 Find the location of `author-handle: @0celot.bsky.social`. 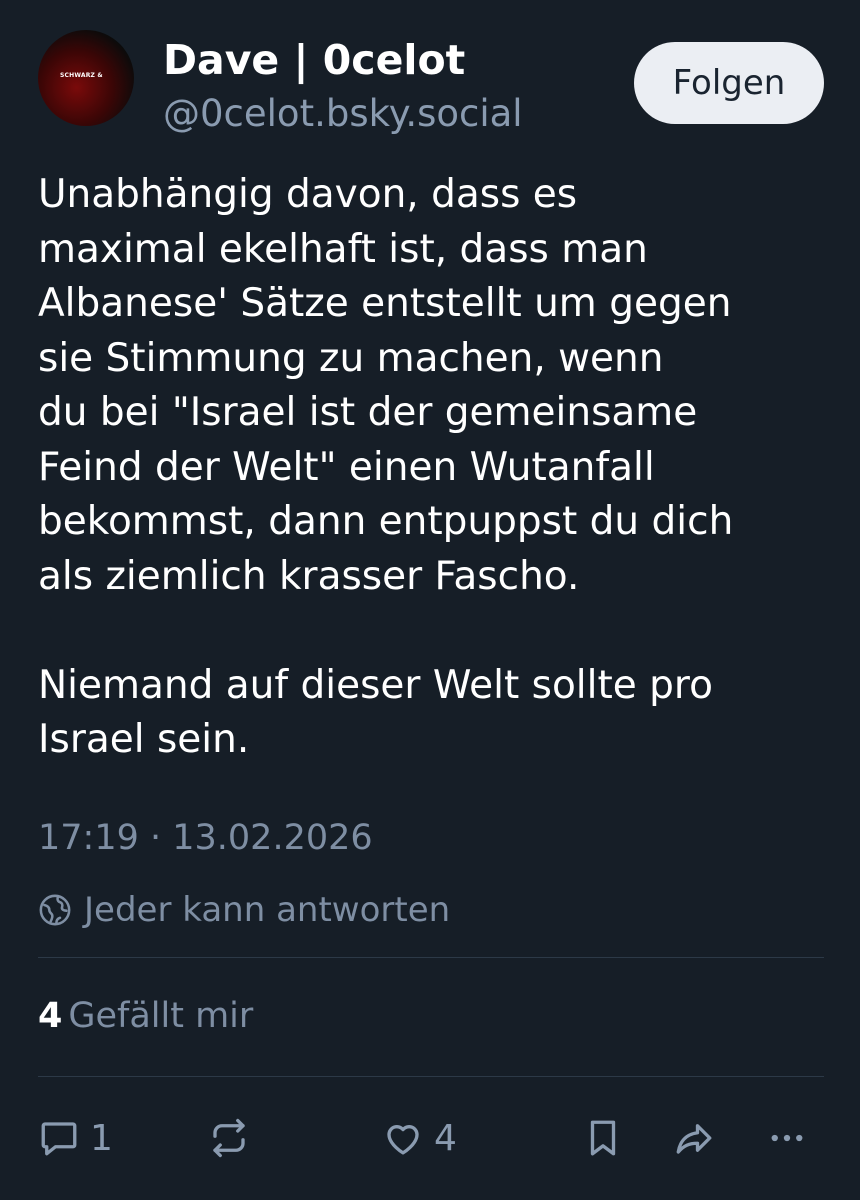

author-handle: @0celot.bsky.social is located at coordinates (343, 113).